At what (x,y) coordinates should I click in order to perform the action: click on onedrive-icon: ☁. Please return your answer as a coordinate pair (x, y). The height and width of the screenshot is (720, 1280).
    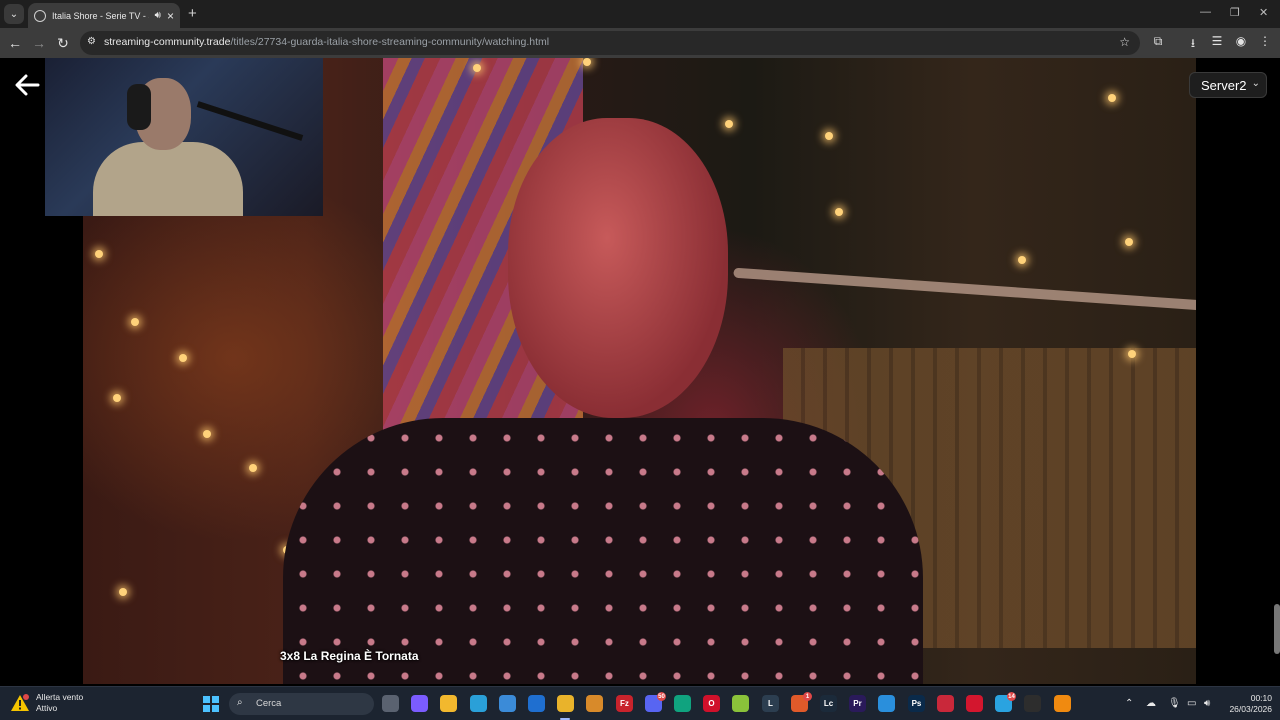
    Looking at the image, I should click on (1151, 703).